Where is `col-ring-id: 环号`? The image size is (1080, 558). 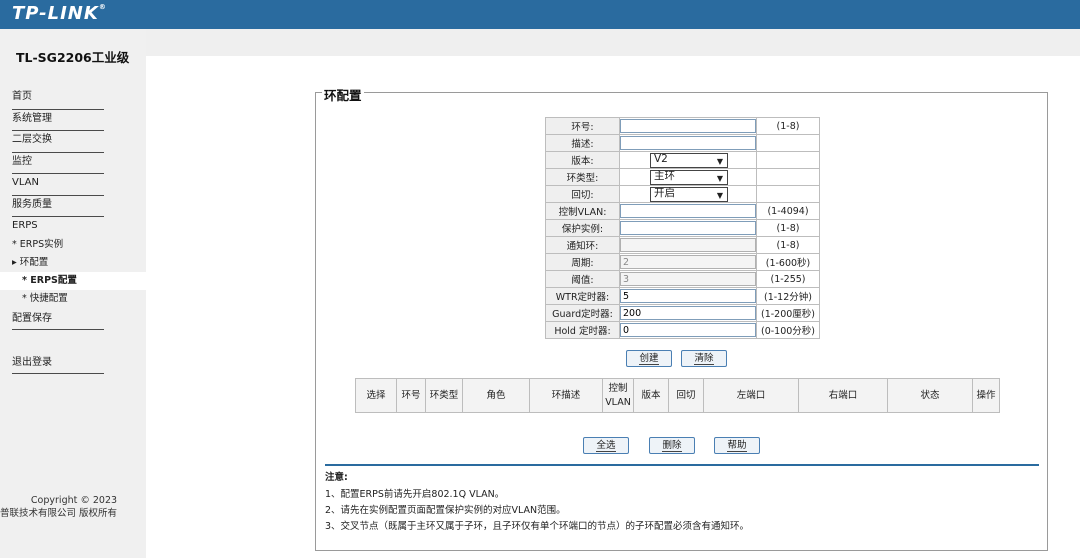
col-ring-id: 环号 is located at coordinates (411, 395).